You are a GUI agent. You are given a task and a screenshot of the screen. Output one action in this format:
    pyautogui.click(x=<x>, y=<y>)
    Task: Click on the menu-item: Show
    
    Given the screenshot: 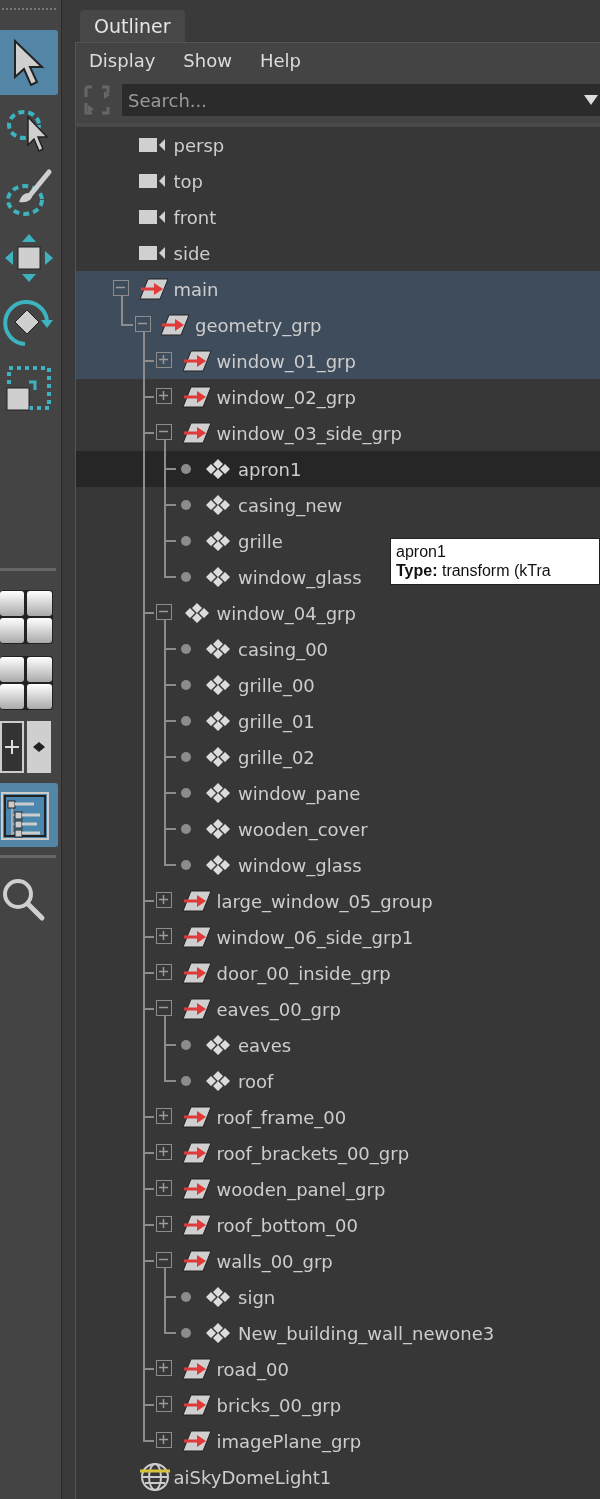 What is the action you would take?
    pyautogui.click(x=207, y=60)
    